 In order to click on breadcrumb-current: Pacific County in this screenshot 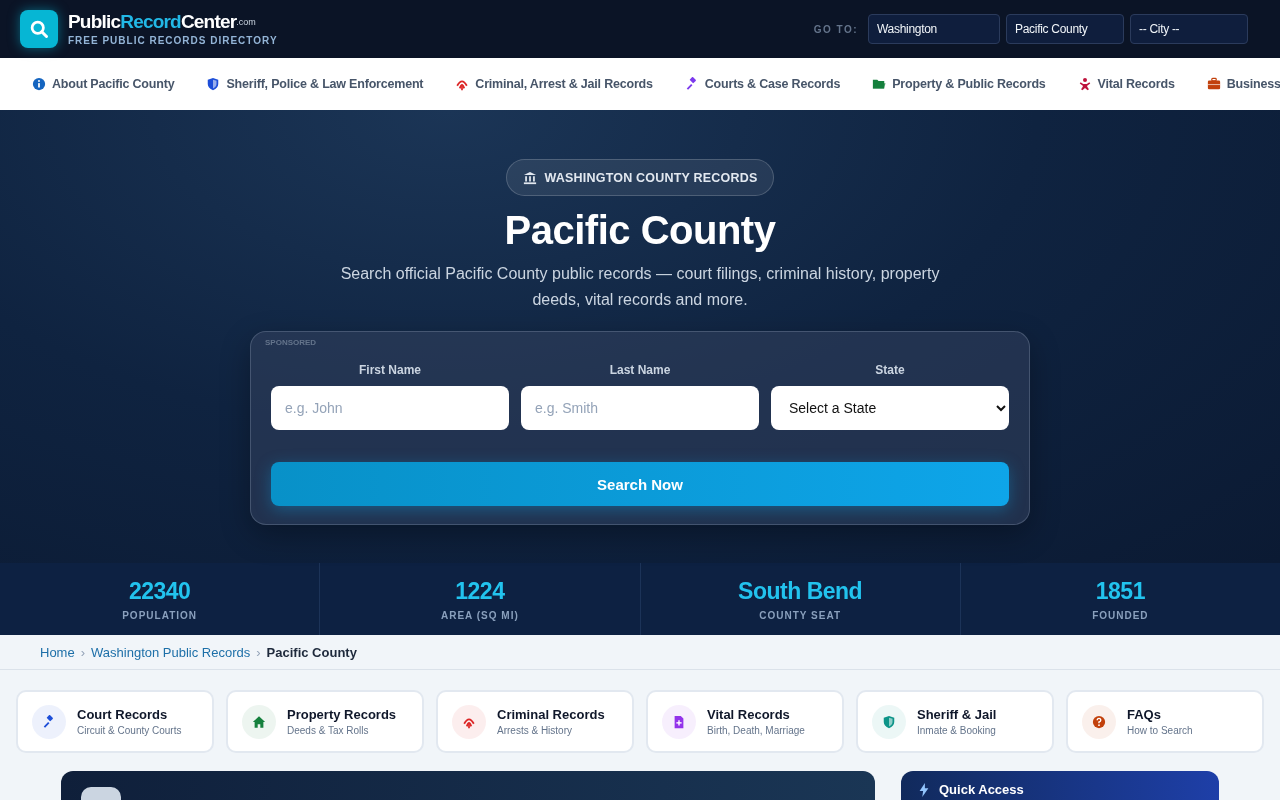, I will do `click(311, 652)`.